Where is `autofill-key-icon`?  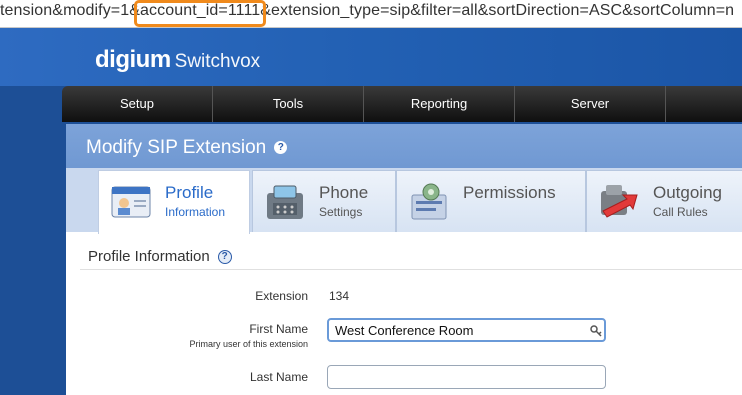
autofill-key-icon is located at coordinates (596, 331).